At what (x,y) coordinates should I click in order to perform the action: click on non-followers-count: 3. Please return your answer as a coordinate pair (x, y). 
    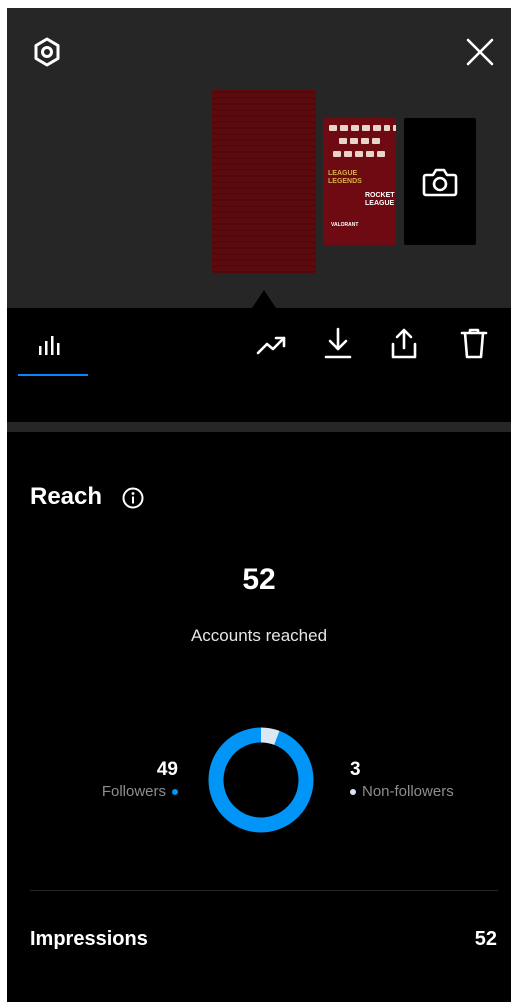
    Looking at the image, I should click on (355, 769).